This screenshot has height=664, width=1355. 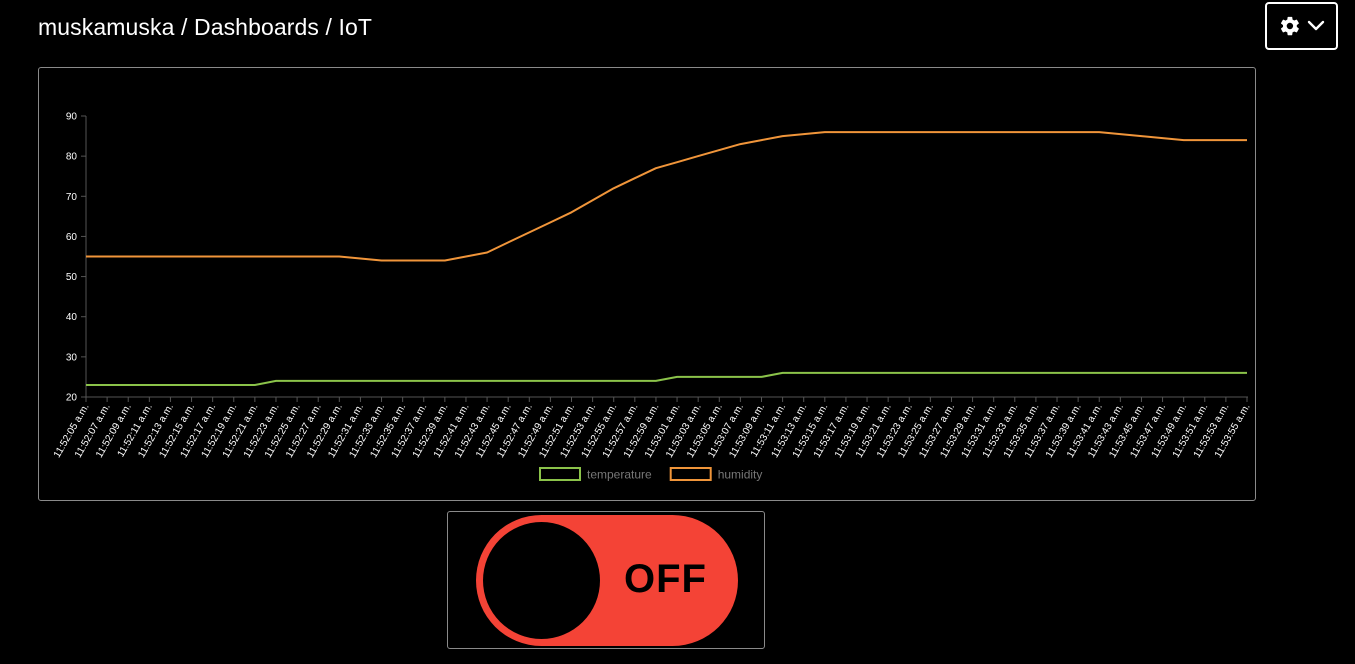 What do you see at coordinates (72, 117) in the screenshot?
I see `y-tick-label: 90` at bounding box center [72, 117].